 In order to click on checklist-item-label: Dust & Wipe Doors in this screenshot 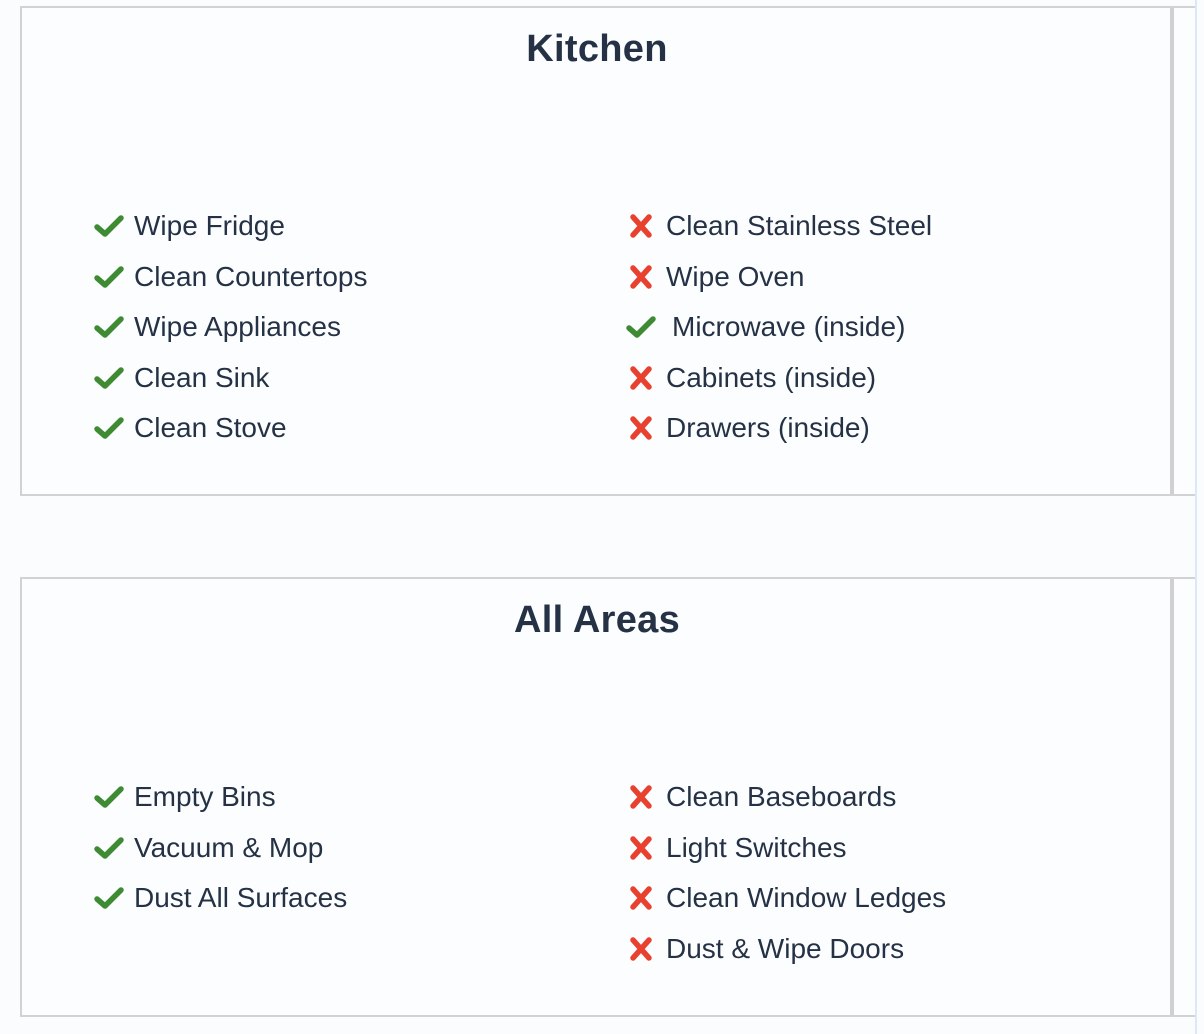, I will do `click(785, 948)`.